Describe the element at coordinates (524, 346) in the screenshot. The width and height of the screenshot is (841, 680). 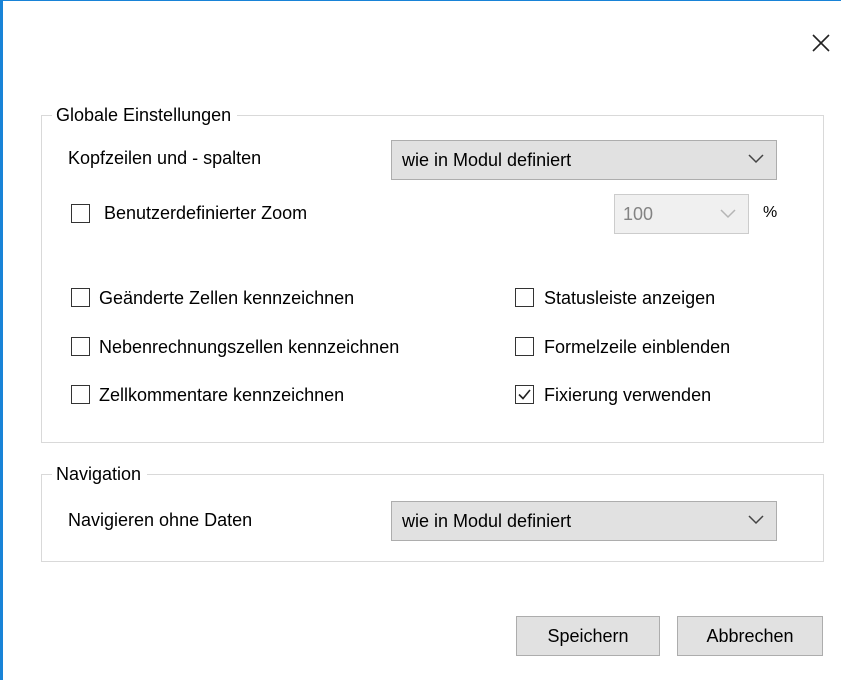
I see `formula-bar-checkbox` at that location.